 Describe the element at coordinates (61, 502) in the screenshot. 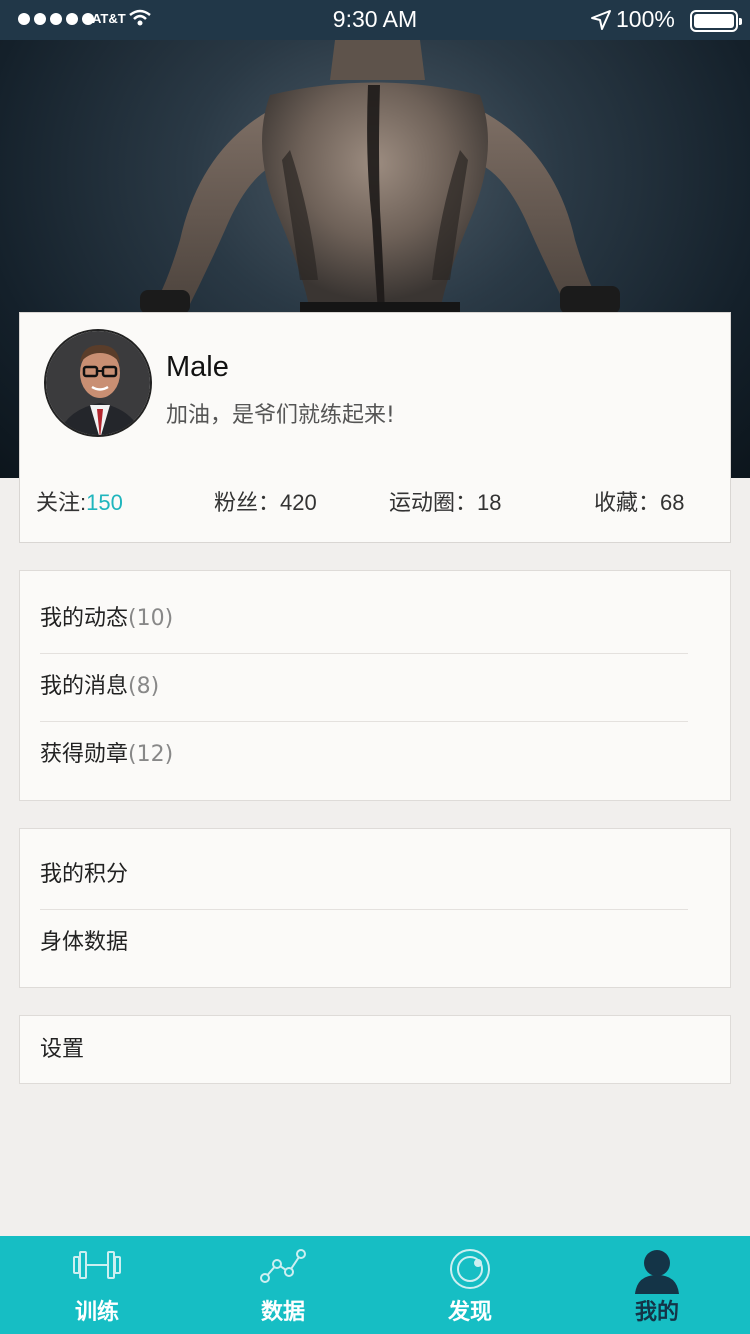

I see `stat-following-label: 关注:` at that location.